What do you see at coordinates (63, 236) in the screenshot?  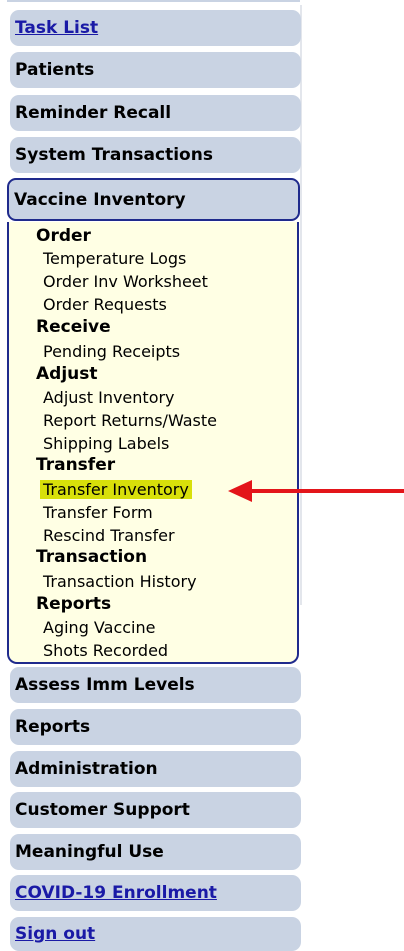 I see `submenu-header-order: Order` at bounding box center [63, 236].